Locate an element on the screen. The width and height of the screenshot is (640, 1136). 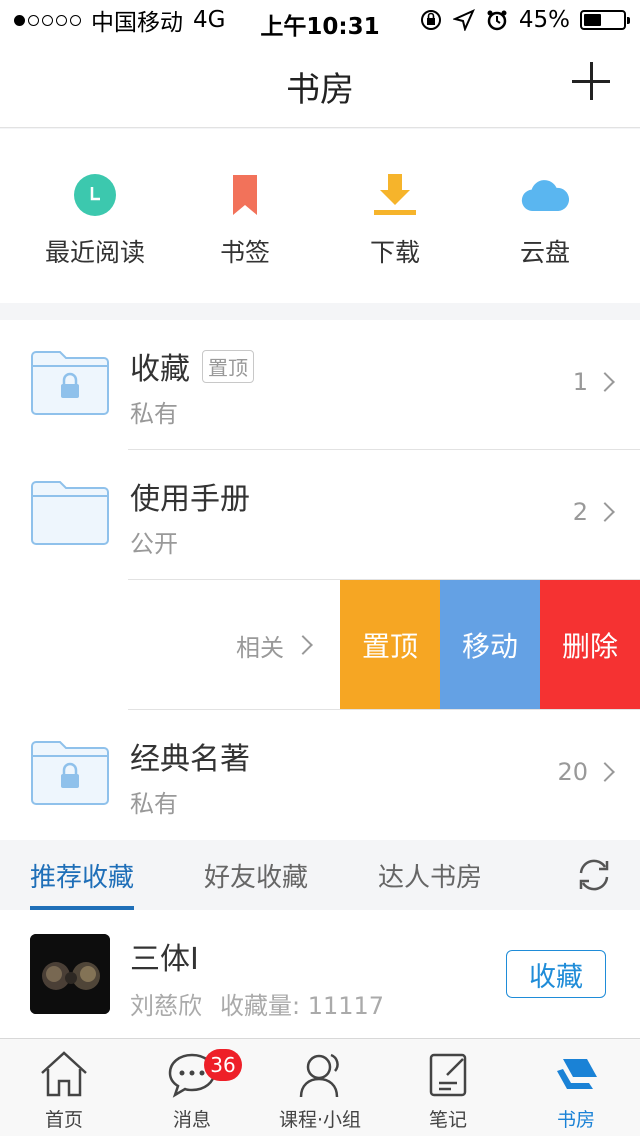
battery-icon is located at coordinates (605, 20).